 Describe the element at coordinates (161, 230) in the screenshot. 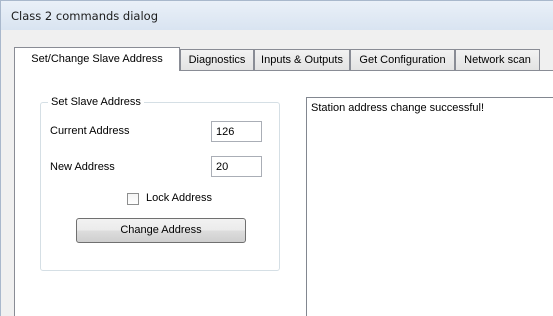

I see `change-address-button: Change Address` at that location.